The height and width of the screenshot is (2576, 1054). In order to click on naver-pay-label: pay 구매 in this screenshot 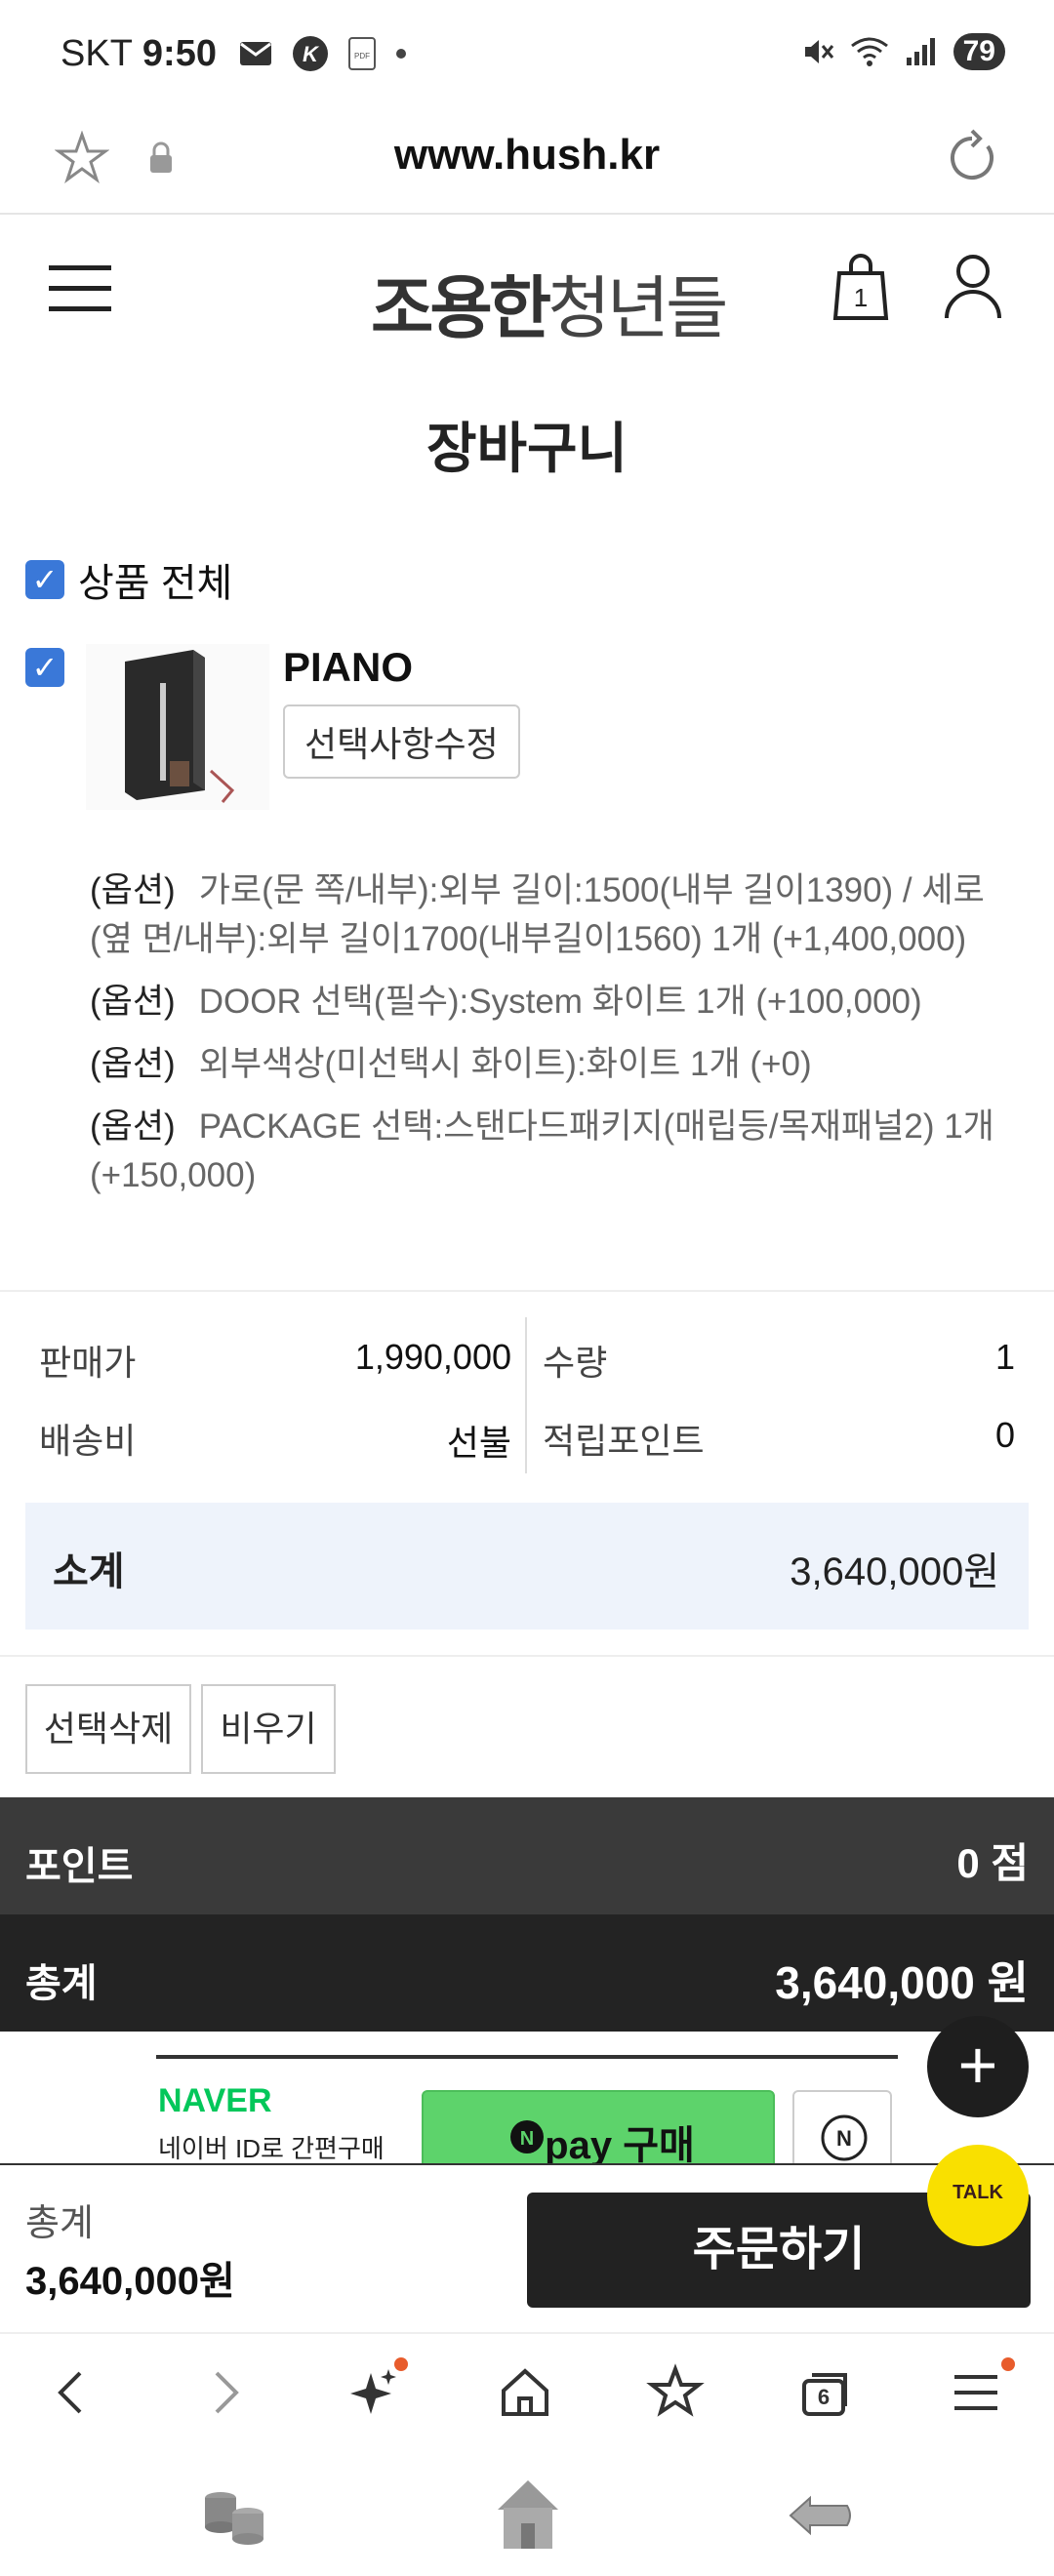, I will do `click(620, 2143)`.